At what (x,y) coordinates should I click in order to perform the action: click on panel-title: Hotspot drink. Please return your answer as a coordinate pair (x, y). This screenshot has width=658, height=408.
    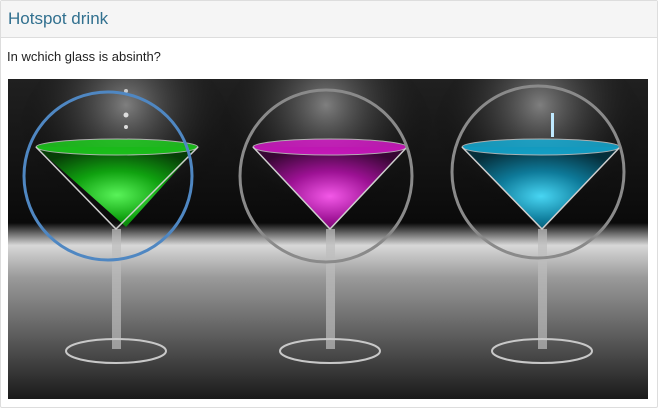
    Looking at the image, I should click on (58, 18).